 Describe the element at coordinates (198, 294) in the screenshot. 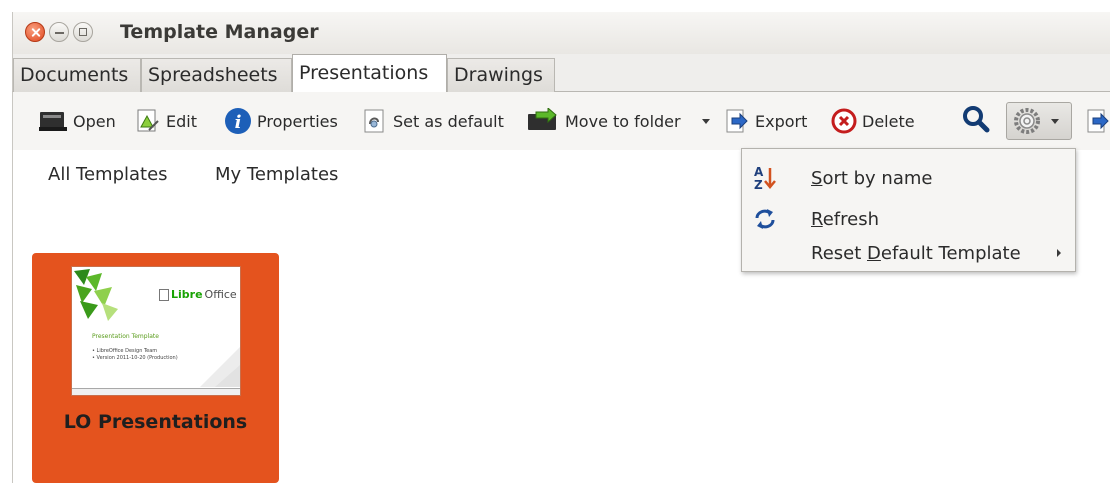

I see `libreoffice-logo: Libre Office` at that location.